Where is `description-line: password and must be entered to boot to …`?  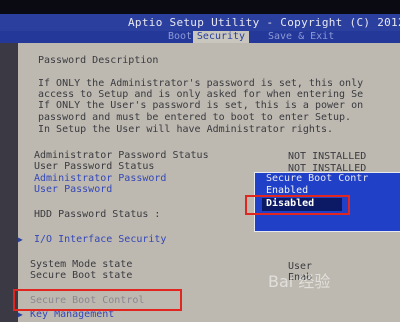 description-line: password and must be entered to boot to … is located at coordinates (195, 117).